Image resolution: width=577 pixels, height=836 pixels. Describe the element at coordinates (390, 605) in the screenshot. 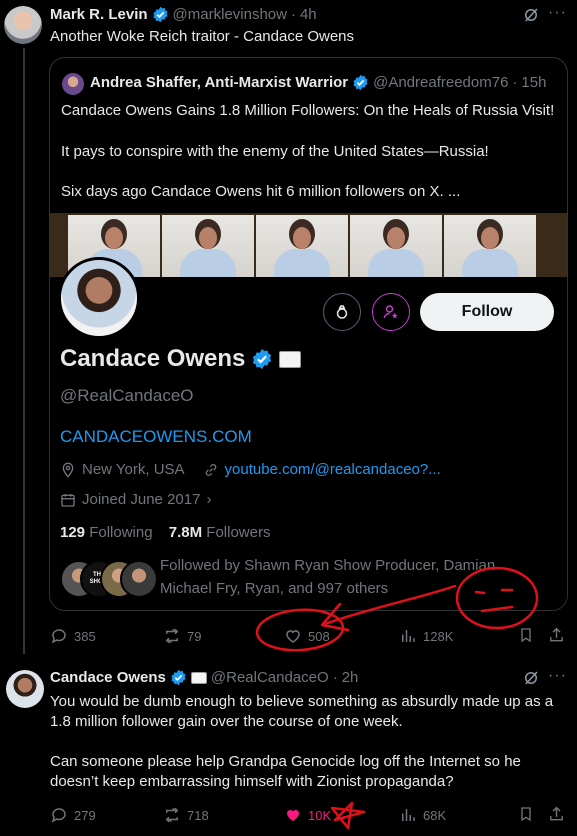

I see `arrow-line` at that location.